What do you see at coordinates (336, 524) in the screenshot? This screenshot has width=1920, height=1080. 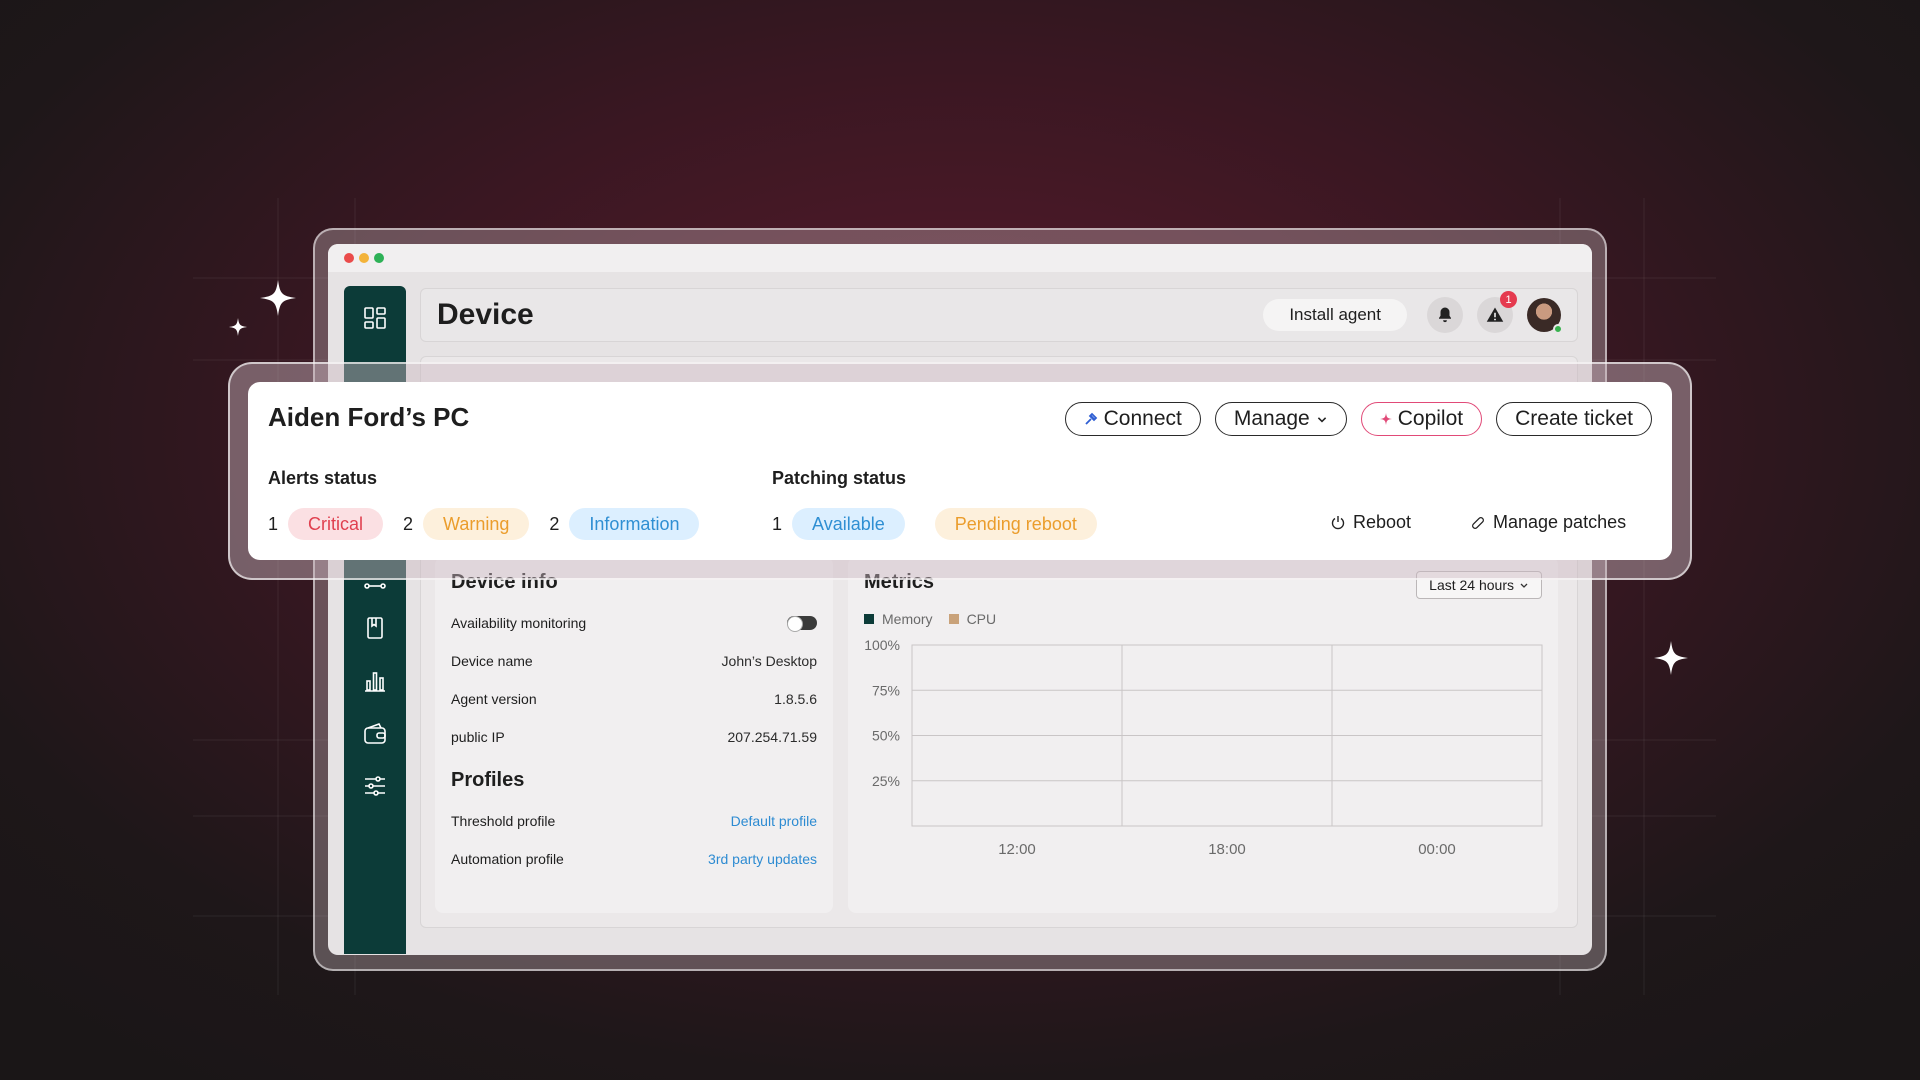 I see `critical-badge: Critical` at bounding box center [336, 524].